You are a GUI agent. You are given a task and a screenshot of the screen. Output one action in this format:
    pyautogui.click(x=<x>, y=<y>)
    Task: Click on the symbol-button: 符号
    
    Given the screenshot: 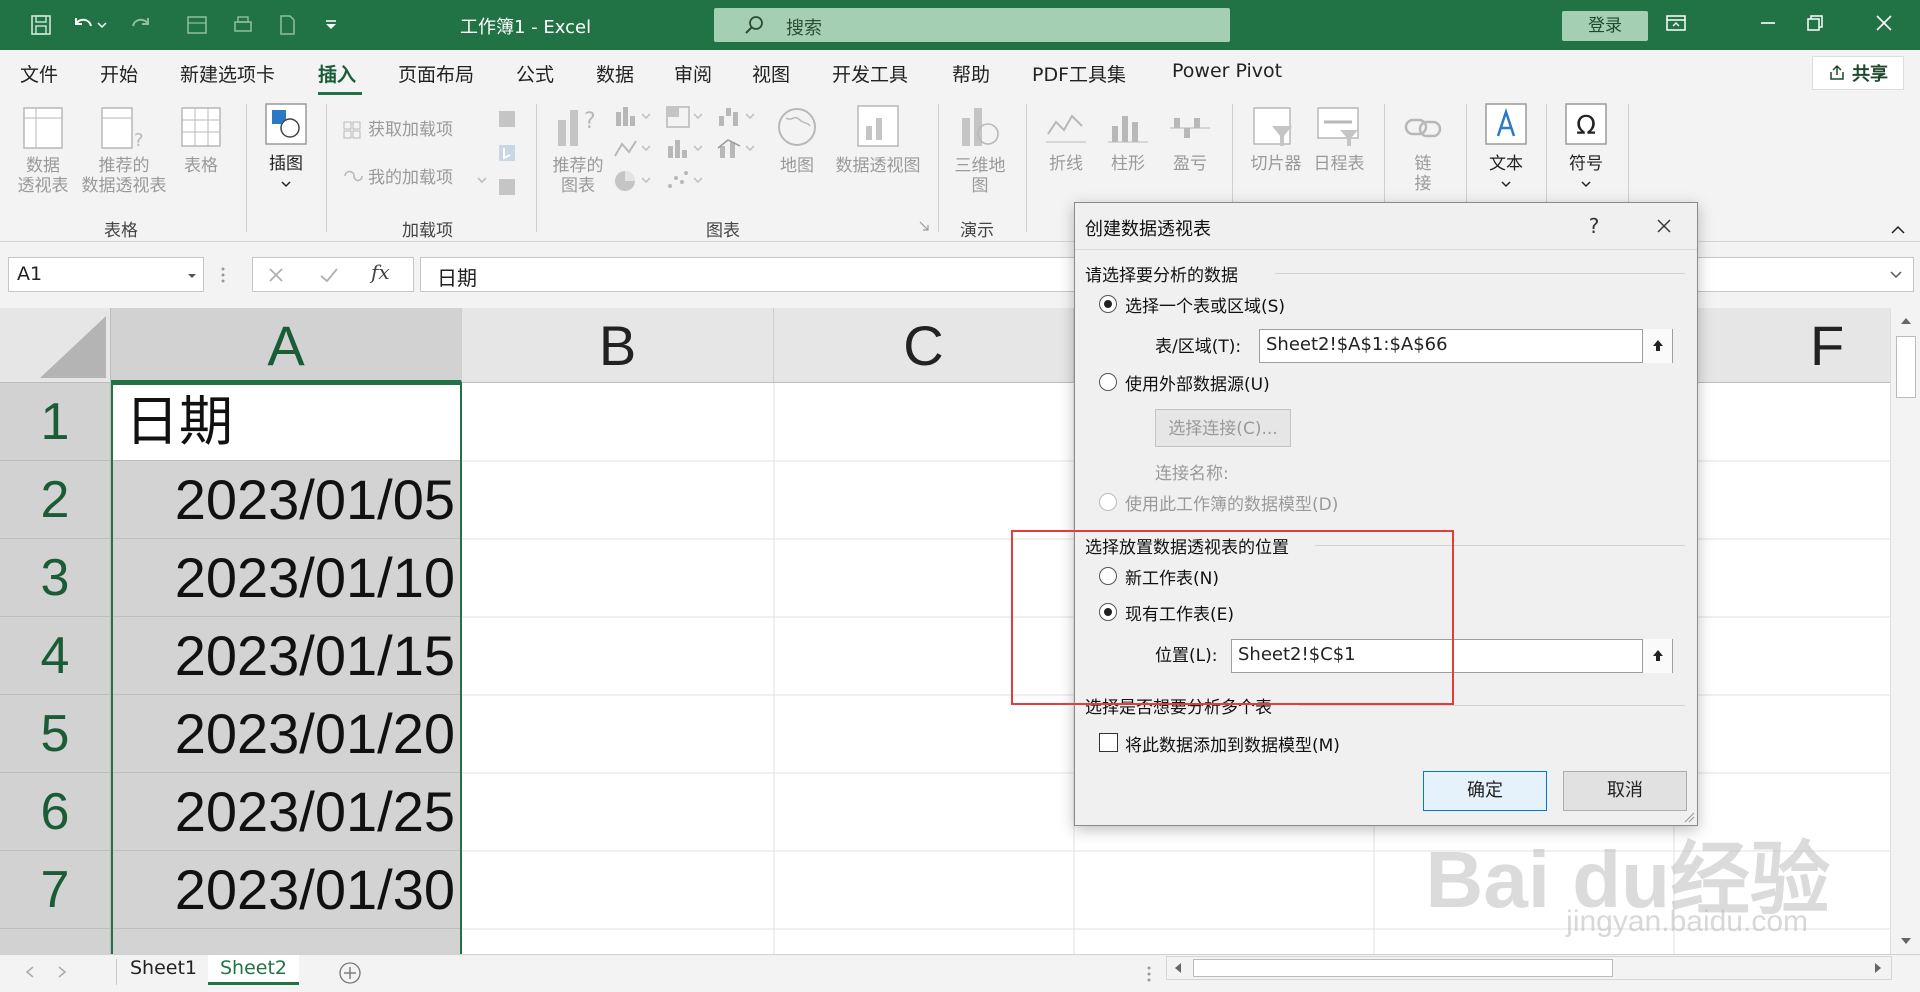 What is the action you would take?
    pyautogui.click(x=1586, y=164)
    